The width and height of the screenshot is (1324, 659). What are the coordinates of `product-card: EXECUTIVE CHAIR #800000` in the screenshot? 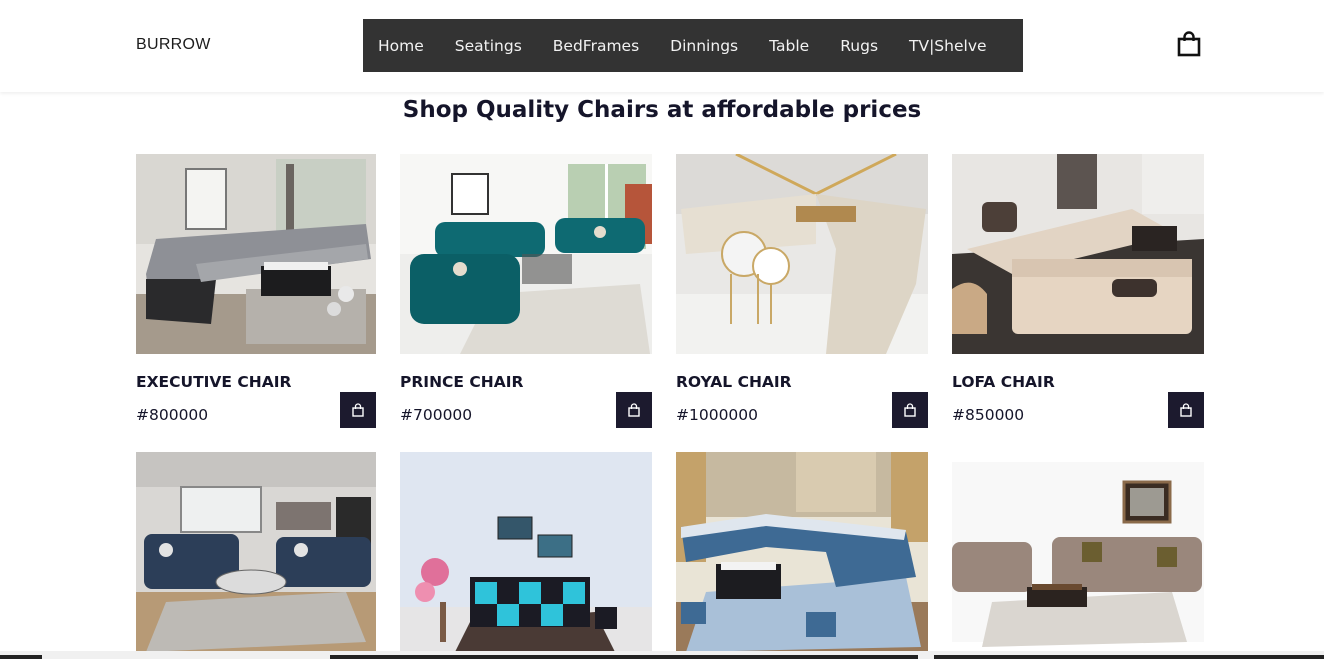 It's located at (256, 294).